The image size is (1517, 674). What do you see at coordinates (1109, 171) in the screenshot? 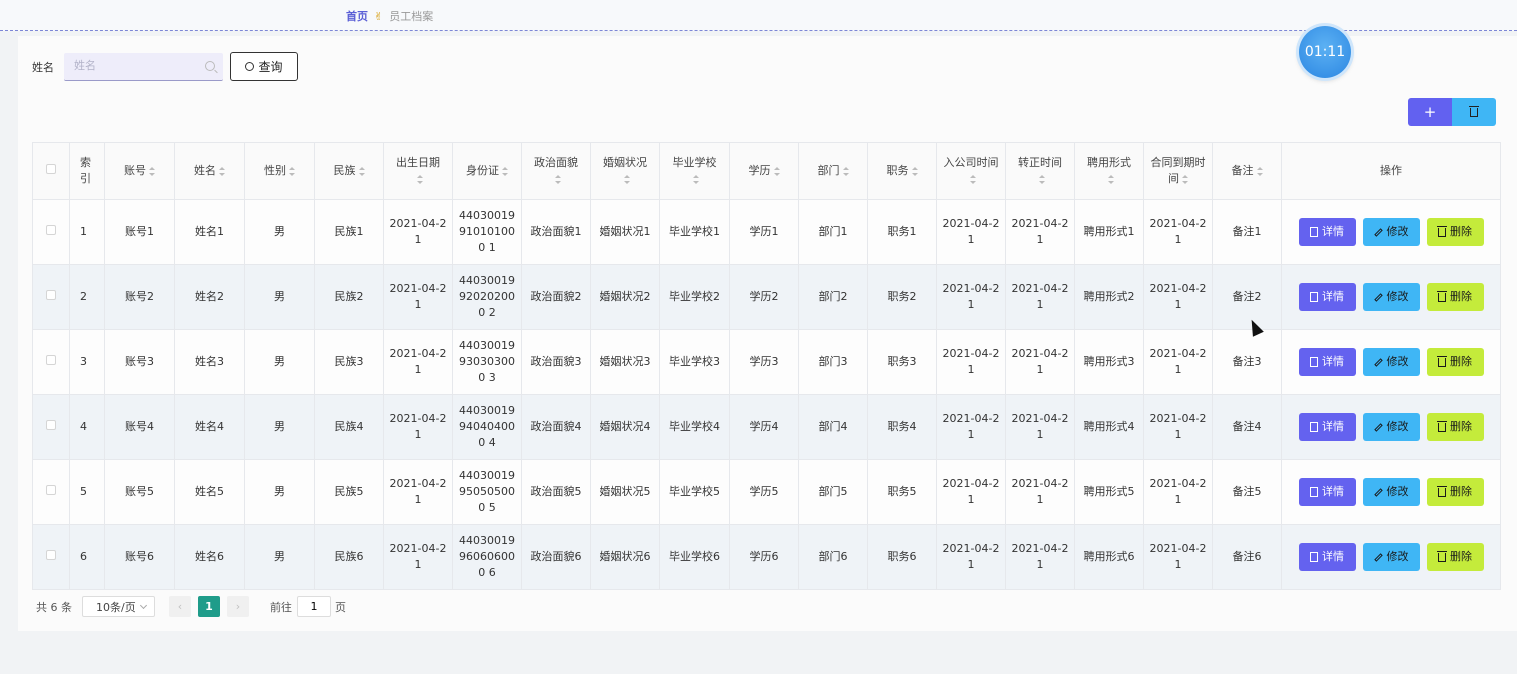
I see `col-hire: 聘用形式` at bounding box center [1109, 171].